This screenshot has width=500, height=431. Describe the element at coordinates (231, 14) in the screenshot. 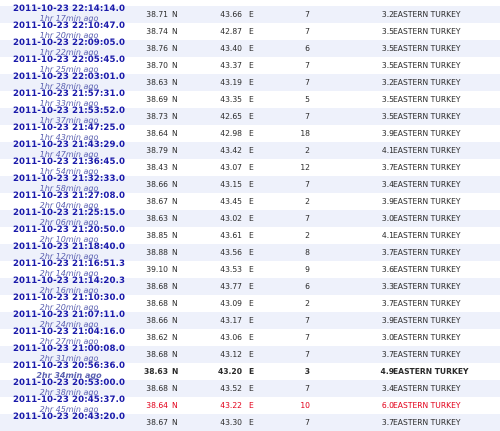

I see `longitude-cell: 43.66` at that location.